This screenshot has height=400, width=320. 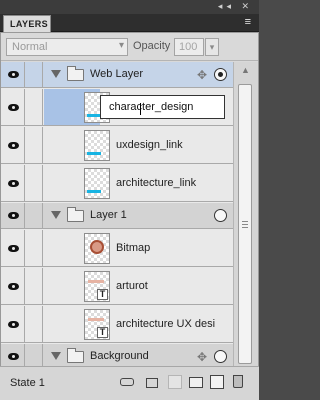 I want to click on panel-footer: State 1, so click(x=129, y=383).